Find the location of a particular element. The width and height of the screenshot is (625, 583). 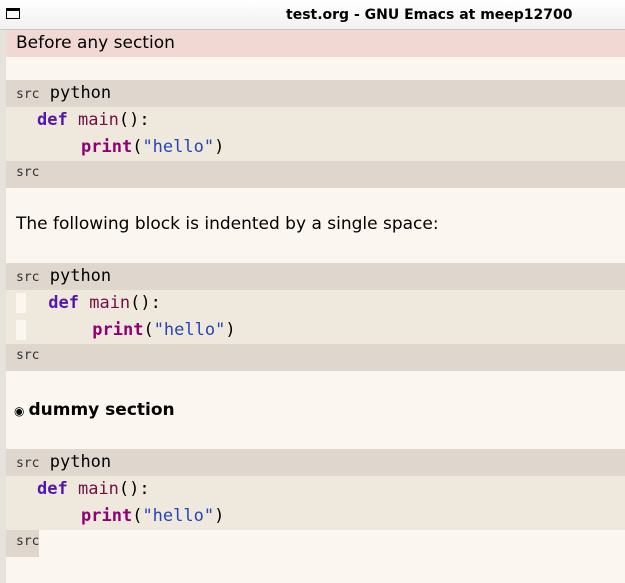

title-bar: test.org - GNU Emacs at meep12700 is located at coordinates (312, 15).